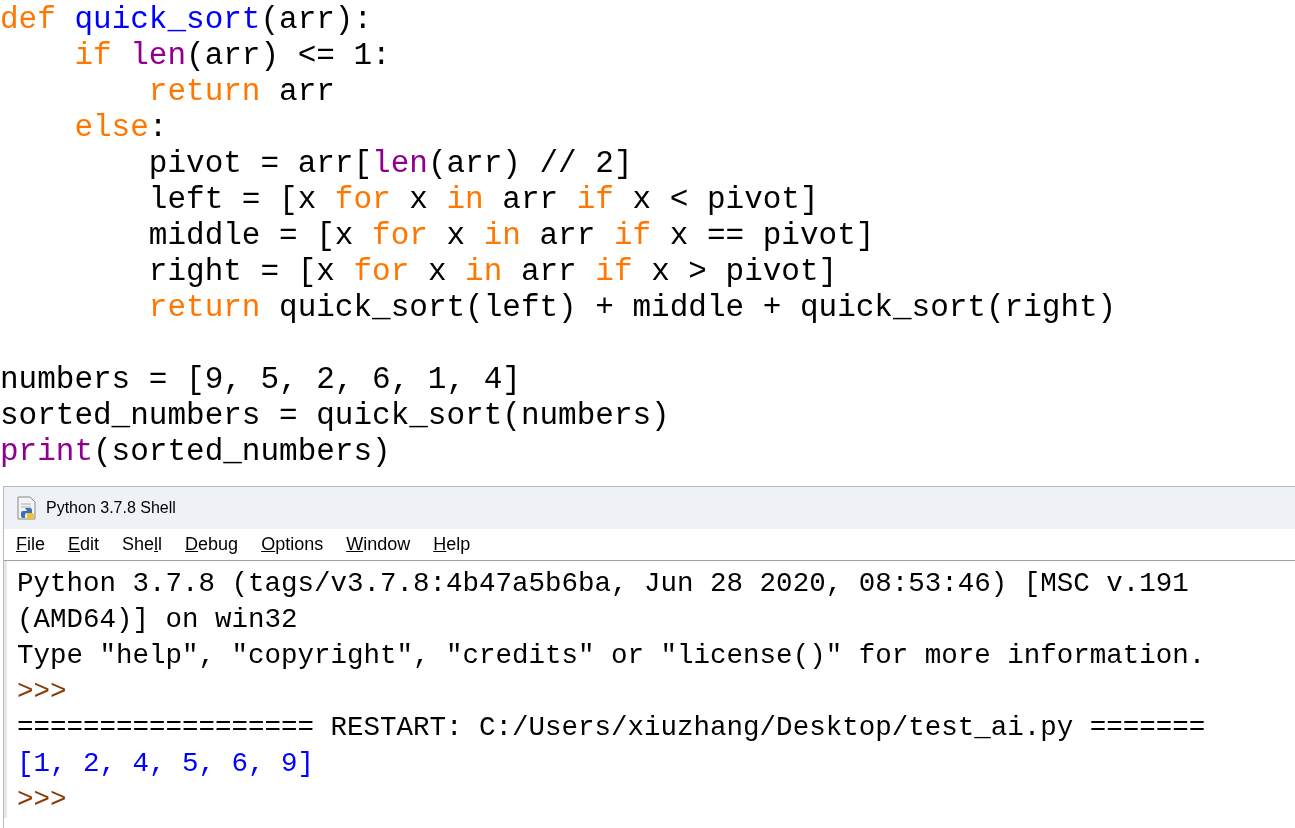  Describe the element at coordinates (335, 415) in the screenshot. I see `code-line: sorted_numbers = quick_sort(numbers)` at that location.